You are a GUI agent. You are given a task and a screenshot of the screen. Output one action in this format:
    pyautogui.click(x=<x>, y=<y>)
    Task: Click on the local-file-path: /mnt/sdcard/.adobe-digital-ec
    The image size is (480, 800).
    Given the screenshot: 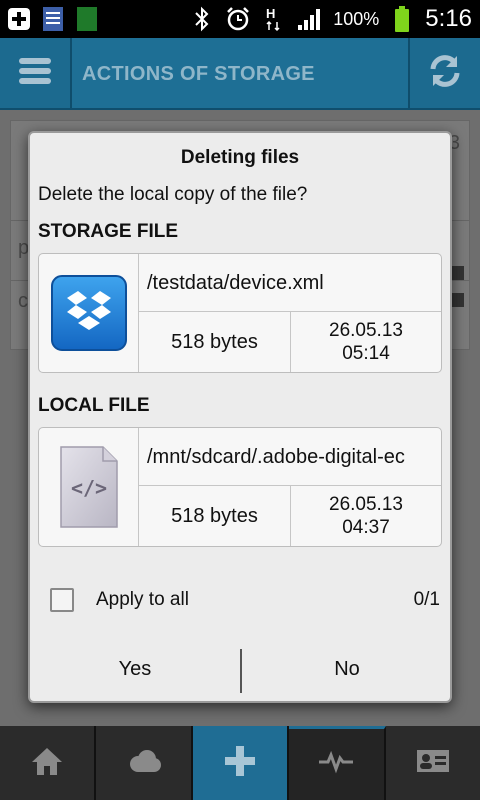 What is the action you would take?
    pyautogui.click(x=290, y=457)
    